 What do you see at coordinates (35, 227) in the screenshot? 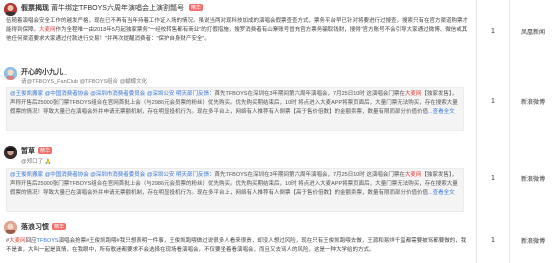
I see `author-name: 落浪习惯` at bounding box center [35, 227].